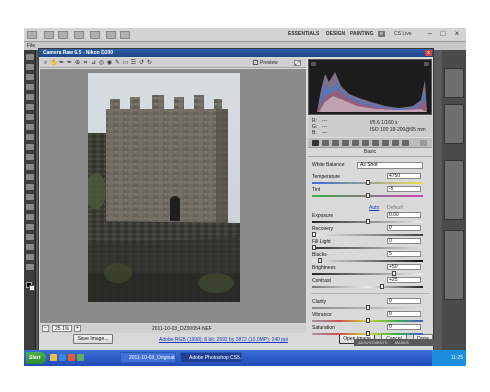 This screenshot has width=490, height=392. What do you see at coordinates (314, 234) in the screenshot?
I see `recovery-thumb` at bounding box center [314, 234].